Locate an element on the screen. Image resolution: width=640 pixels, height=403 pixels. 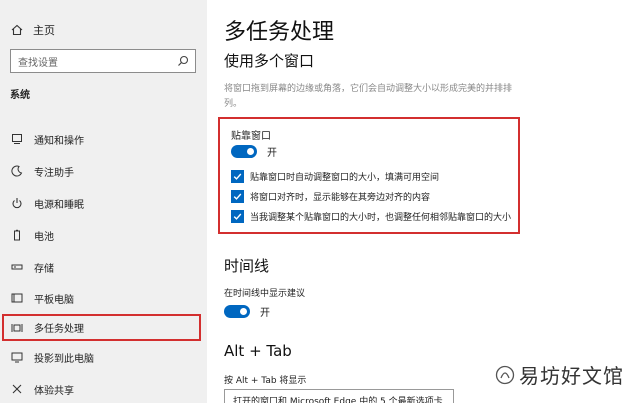
sidebar-item-label: 电池 is located at coordinates (44, 237).